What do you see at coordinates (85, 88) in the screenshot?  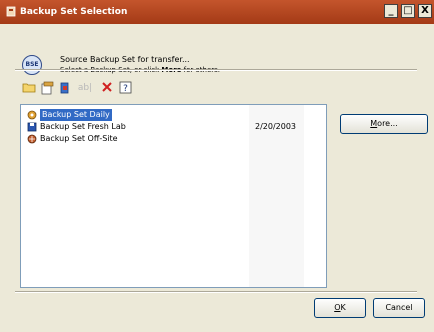 I see `rename-icon: ab|` at bounding box center [85, 88].